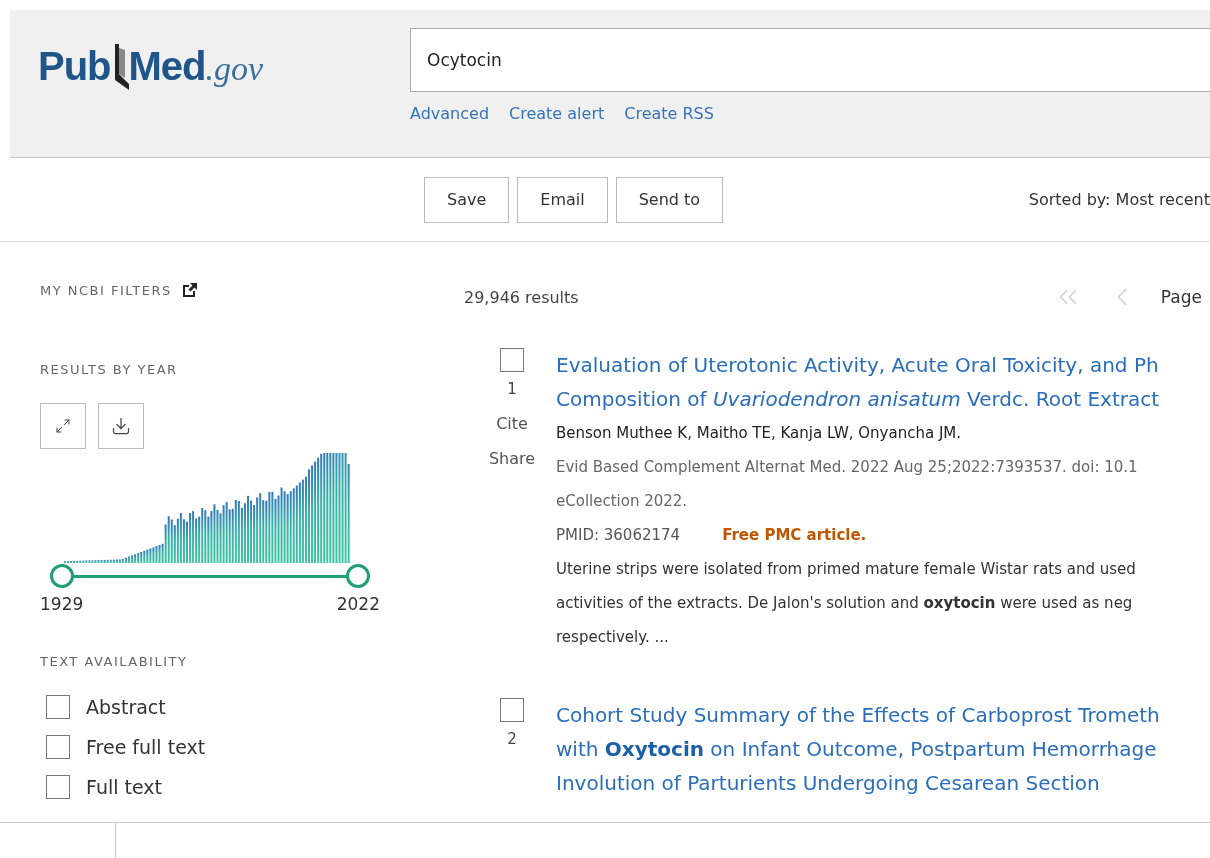  Describe the element at coordinates (669, 199) in the screenshot. I see `action-button: Send to` at that location.